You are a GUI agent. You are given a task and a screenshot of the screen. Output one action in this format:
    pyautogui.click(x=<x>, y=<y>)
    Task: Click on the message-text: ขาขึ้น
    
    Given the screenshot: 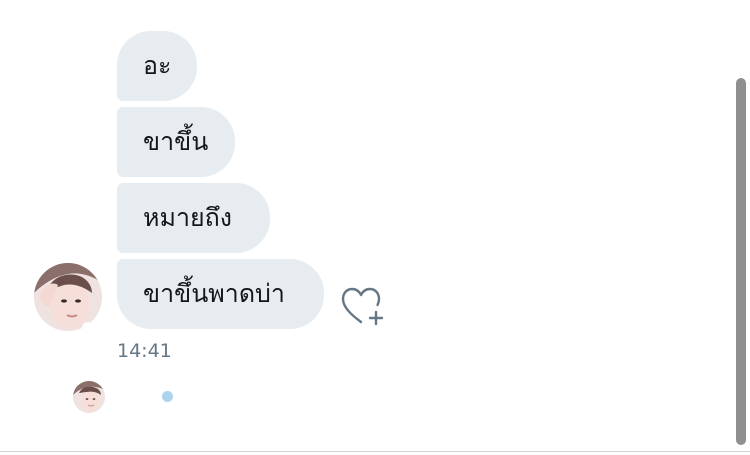 What is the action you would take?
    pyautogui.click(x=176, y=141)
    